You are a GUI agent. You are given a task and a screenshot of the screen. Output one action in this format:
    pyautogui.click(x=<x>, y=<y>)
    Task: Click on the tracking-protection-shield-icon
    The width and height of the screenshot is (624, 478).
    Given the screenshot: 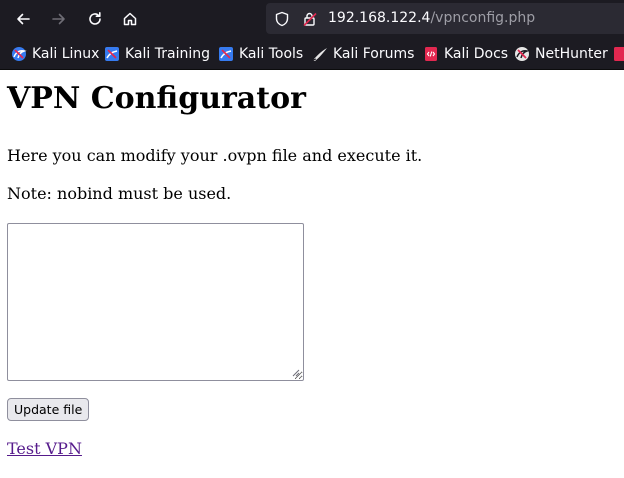 What is the action you would take?
    pyautogui.click(x=282, y=19)
    